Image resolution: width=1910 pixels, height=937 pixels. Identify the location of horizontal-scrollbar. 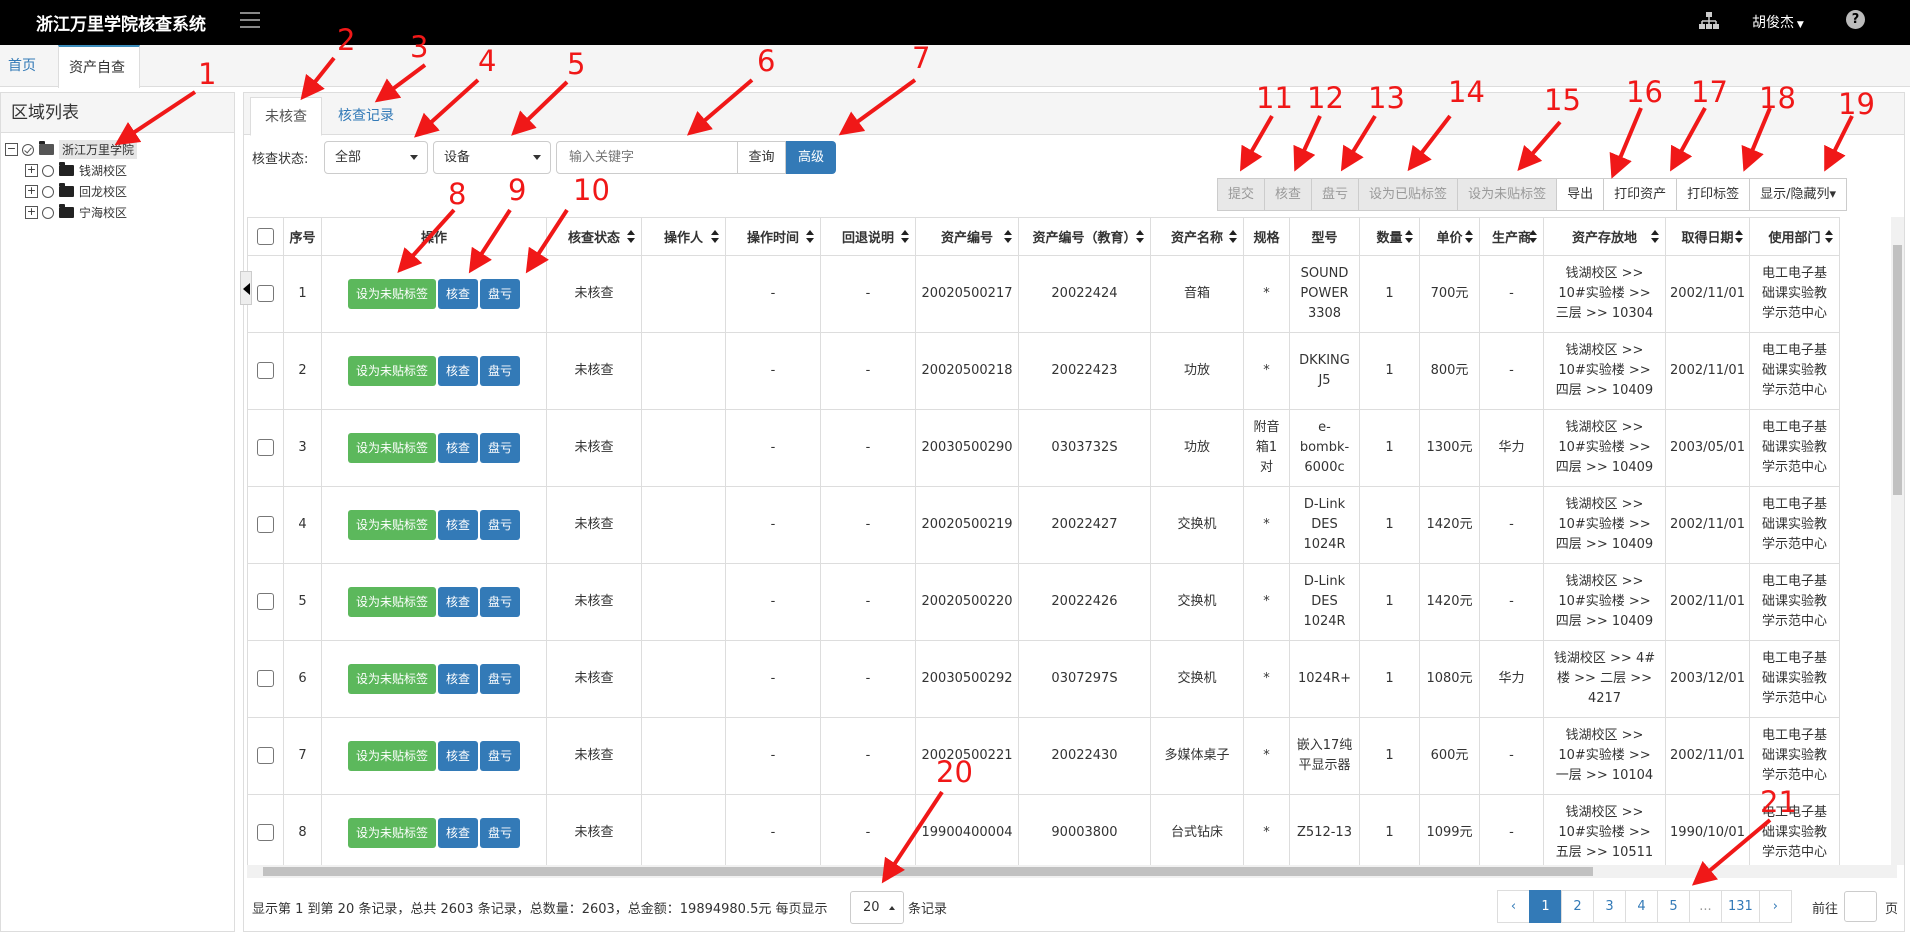
(1072, 871).